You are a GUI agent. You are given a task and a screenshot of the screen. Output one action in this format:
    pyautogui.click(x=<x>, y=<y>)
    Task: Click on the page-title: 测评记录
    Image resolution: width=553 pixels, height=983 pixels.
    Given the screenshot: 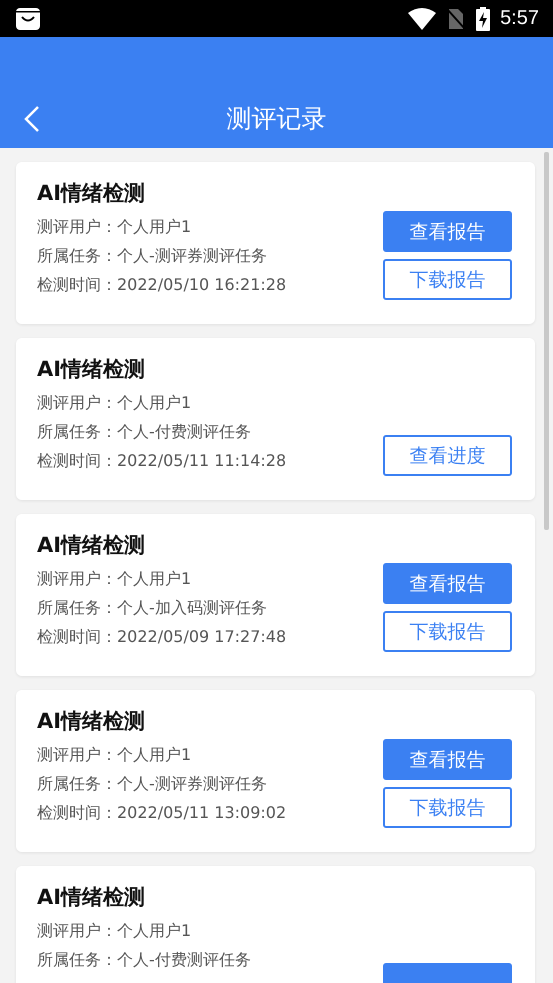 What is the action you would take?
    pyautogui.click(x=276, y=118)
    